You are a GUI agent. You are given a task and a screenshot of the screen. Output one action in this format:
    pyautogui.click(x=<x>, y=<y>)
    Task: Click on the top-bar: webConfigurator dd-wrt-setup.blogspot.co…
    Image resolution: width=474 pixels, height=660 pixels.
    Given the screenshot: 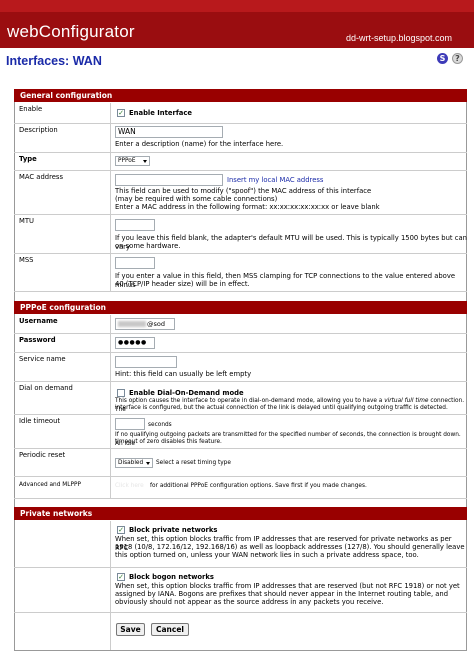 What is the action you would take?
    pyautogui.click(x=237, y=24)
    